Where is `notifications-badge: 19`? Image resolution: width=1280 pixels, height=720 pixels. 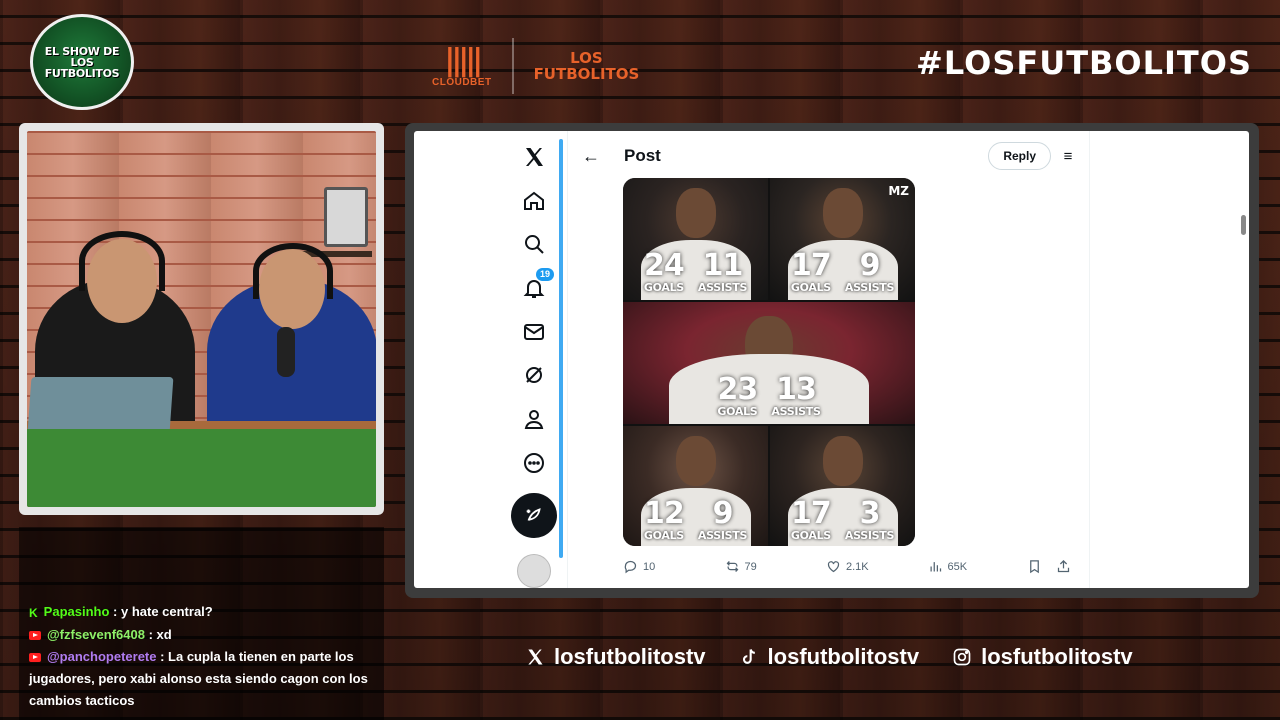
notifications-badge: 19 is located at coordinates (544, 275).